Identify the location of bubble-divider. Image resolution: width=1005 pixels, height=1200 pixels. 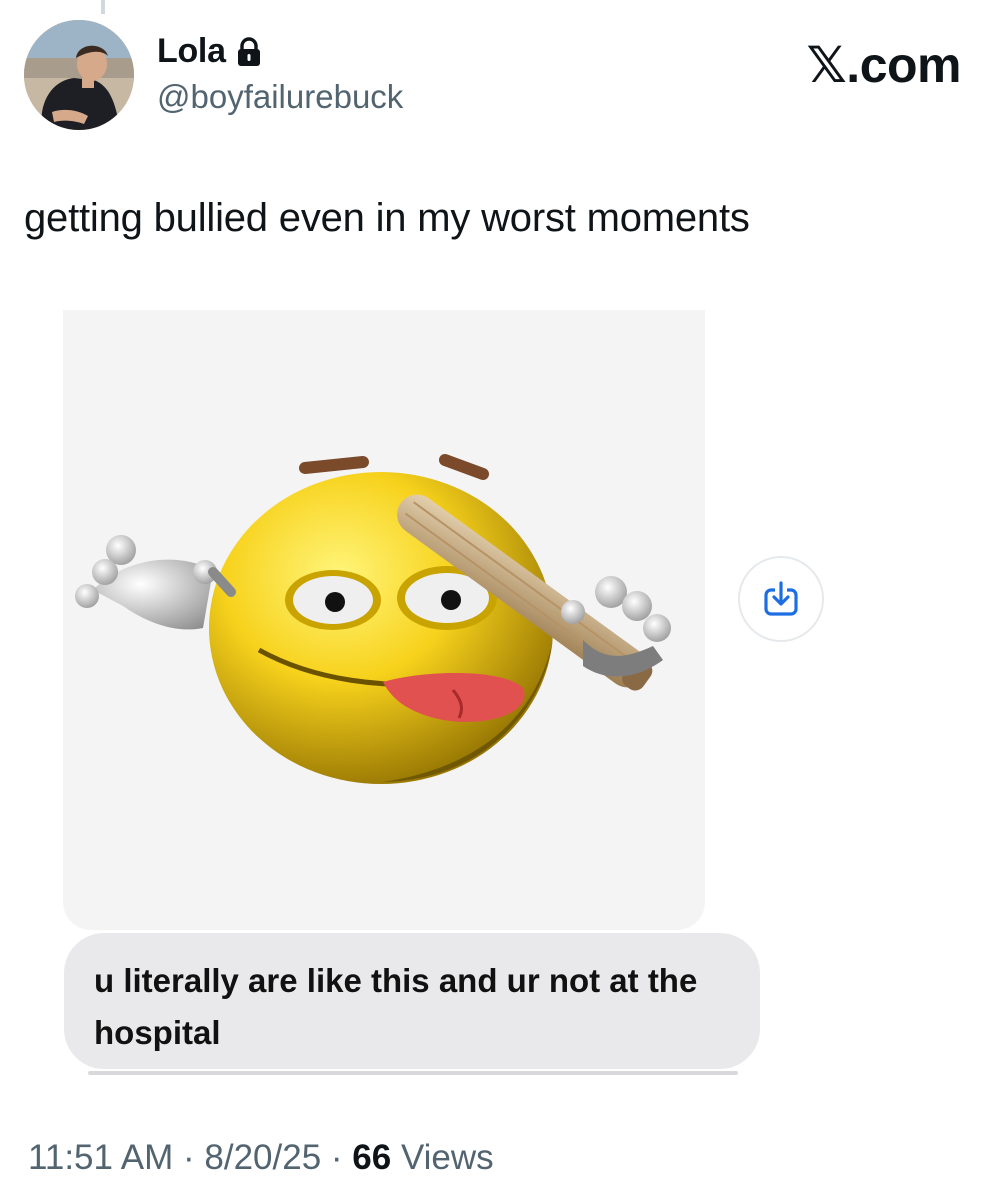
(413, 1073).